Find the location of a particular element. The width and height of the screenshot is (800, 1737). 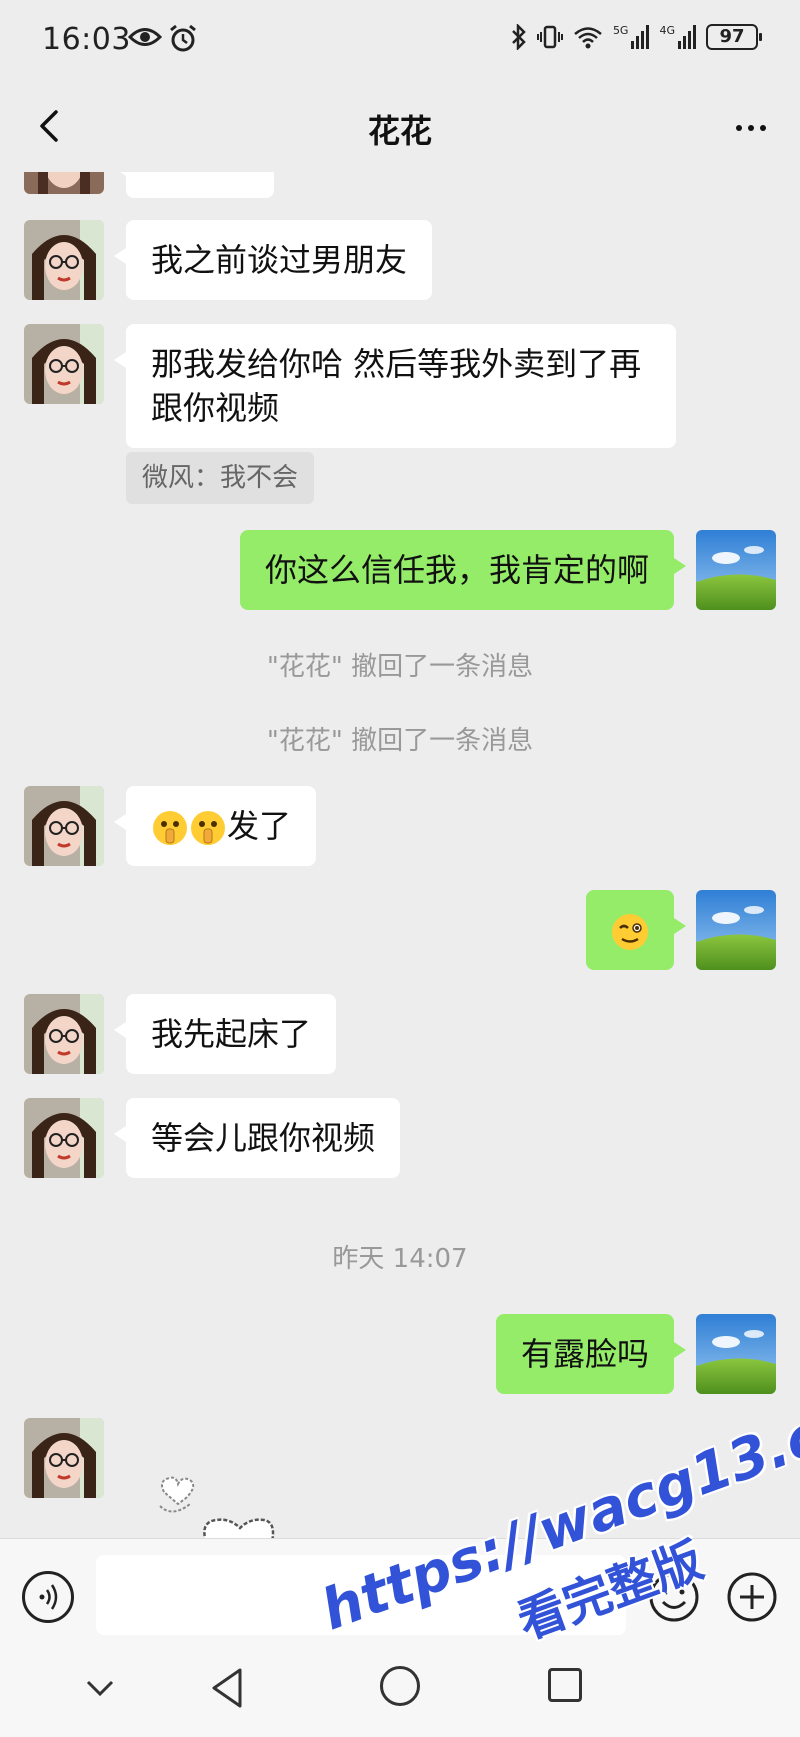

message-bubble-incoming: 我先起床了 is located at coordinates (225, 1034).